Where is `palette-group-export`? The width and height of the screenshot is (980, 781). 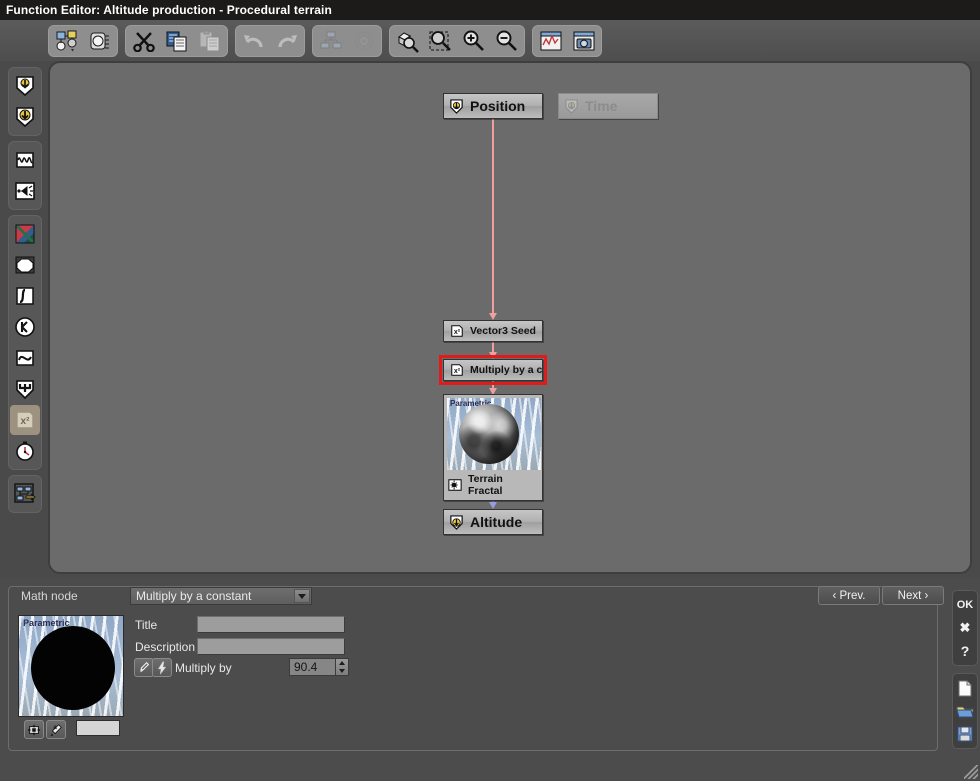 palette-group-export is located at coordinates (25, 494).